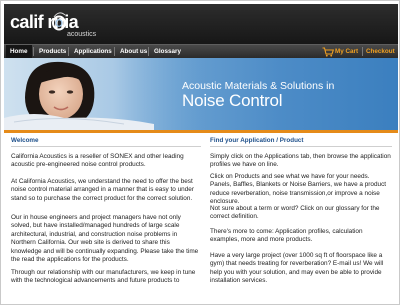 Image resolution: width=400 pixels, height=305 pixels. Describe the element at coordinates (232, 100) in the screenshot. I see `banner-title: Noise Control` at that location.